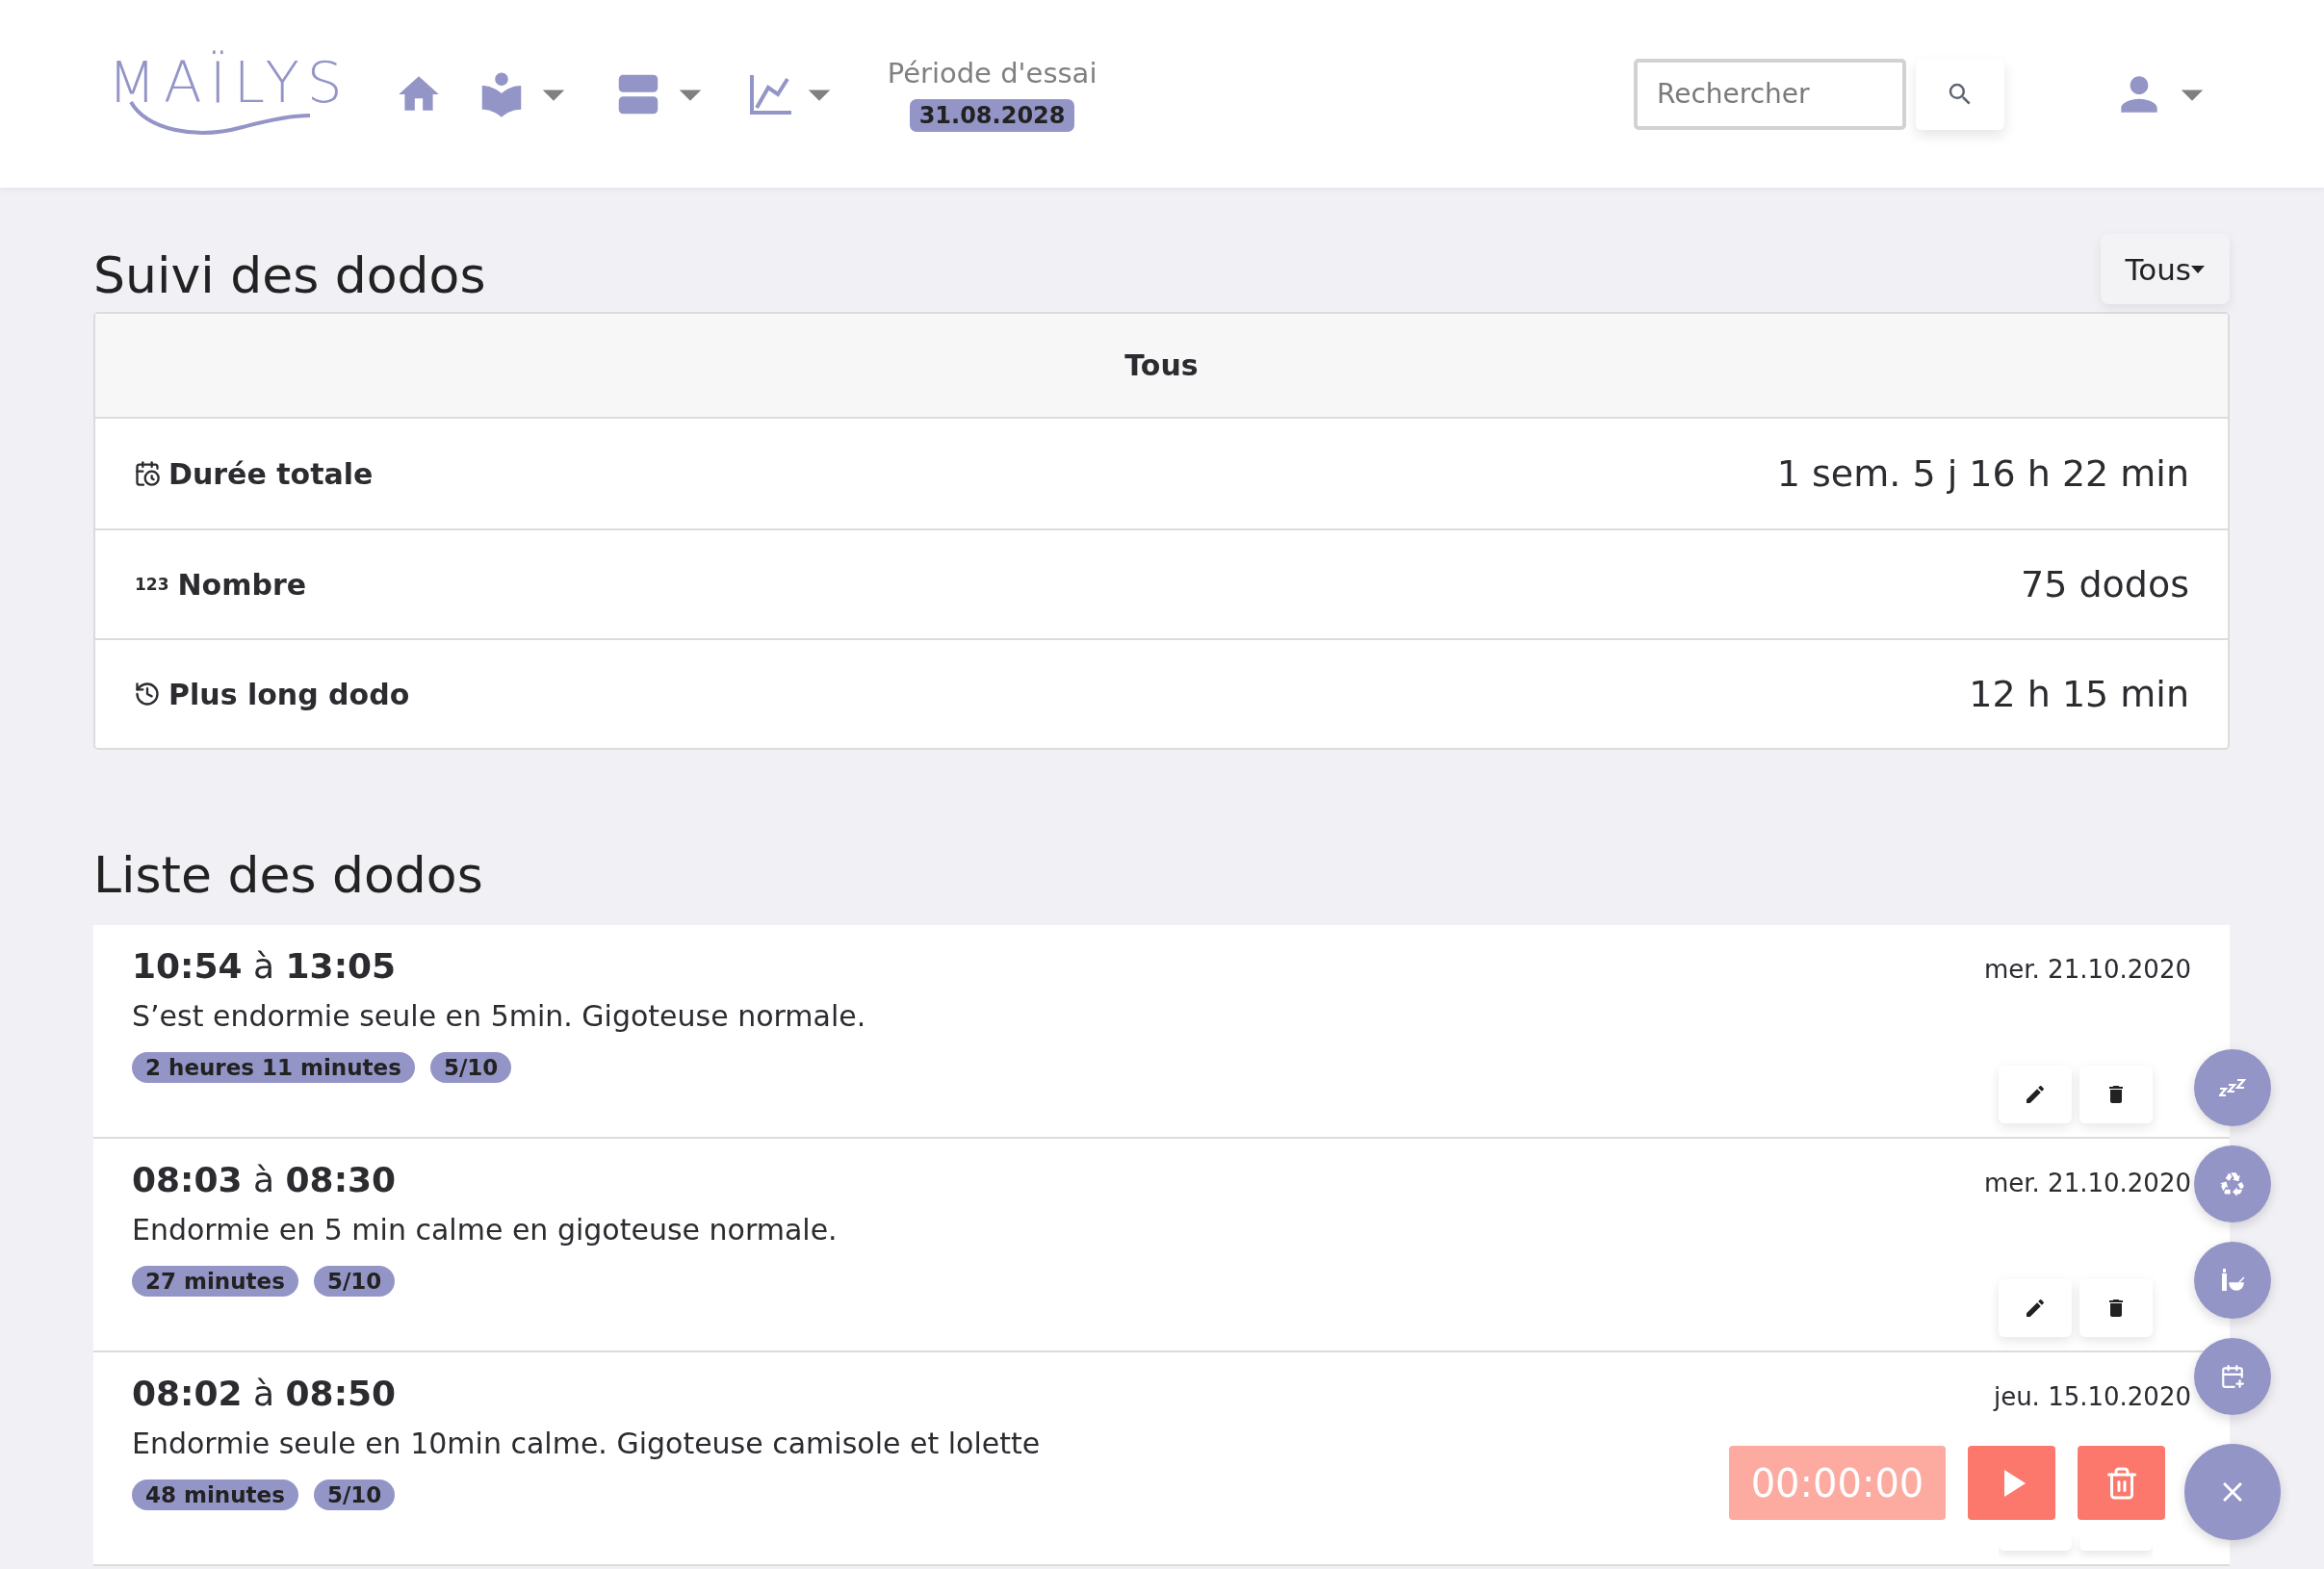 The height and width of the screenshot is (1569, 2324). Describe the element at coordinates (2232, 1492) in the screenshot. I see `close-fab` at that location.